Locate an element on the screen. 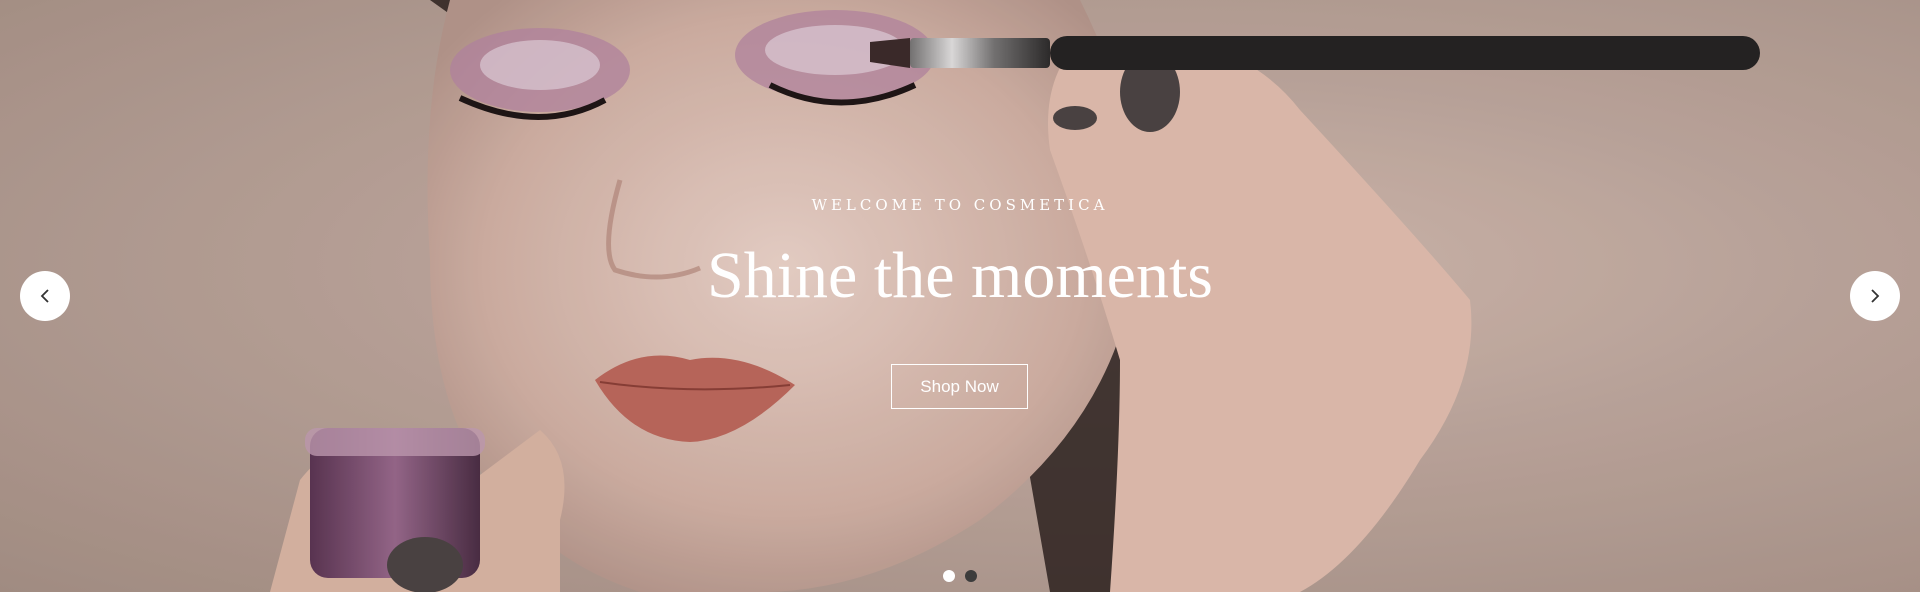 The image size is (1920, 592). next-slide-button is located at coordinates (1875, 296).